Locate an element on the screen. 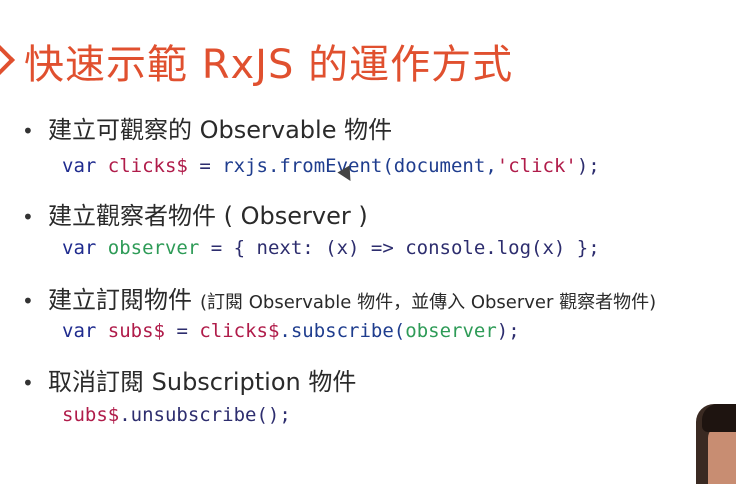 The width and height of the screenshot is (736, 484). bullet-text: 取消訂閱 Subscription 物件 is located at coordinates (202, 382).